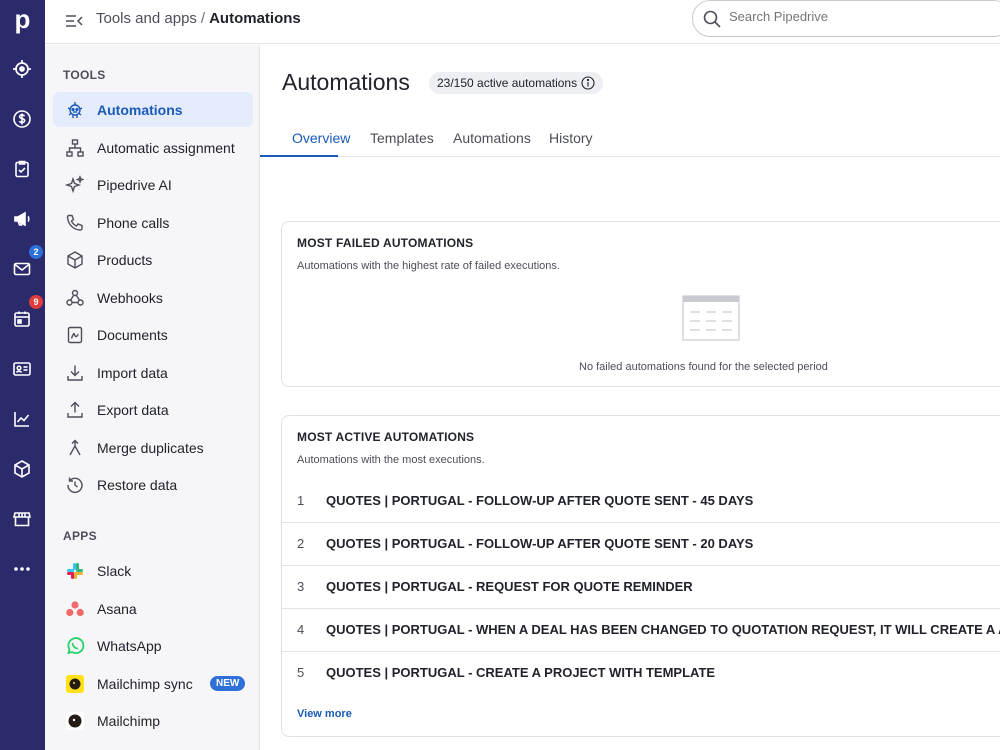  Describe the element at coordinates (75, 485) in the screenshot. I see `restore-icon` at that location.